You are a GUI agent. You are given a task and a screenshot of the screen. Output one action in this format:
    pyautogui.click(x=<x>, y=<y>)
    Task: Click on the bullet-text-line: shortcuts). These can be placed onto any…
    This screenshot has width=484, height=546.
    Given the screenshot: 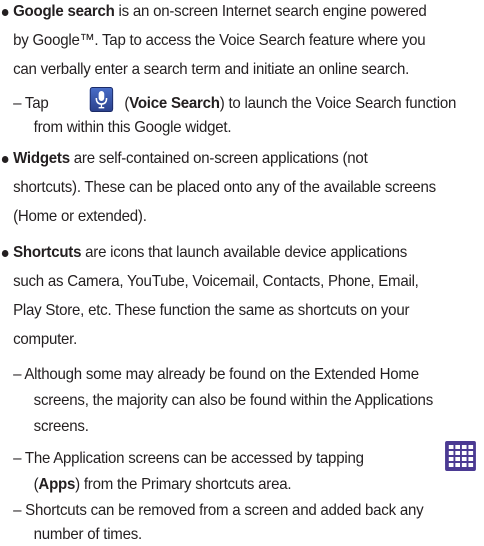 What is the action you would take?
    pyautogui.click(x=224, y=187)
    